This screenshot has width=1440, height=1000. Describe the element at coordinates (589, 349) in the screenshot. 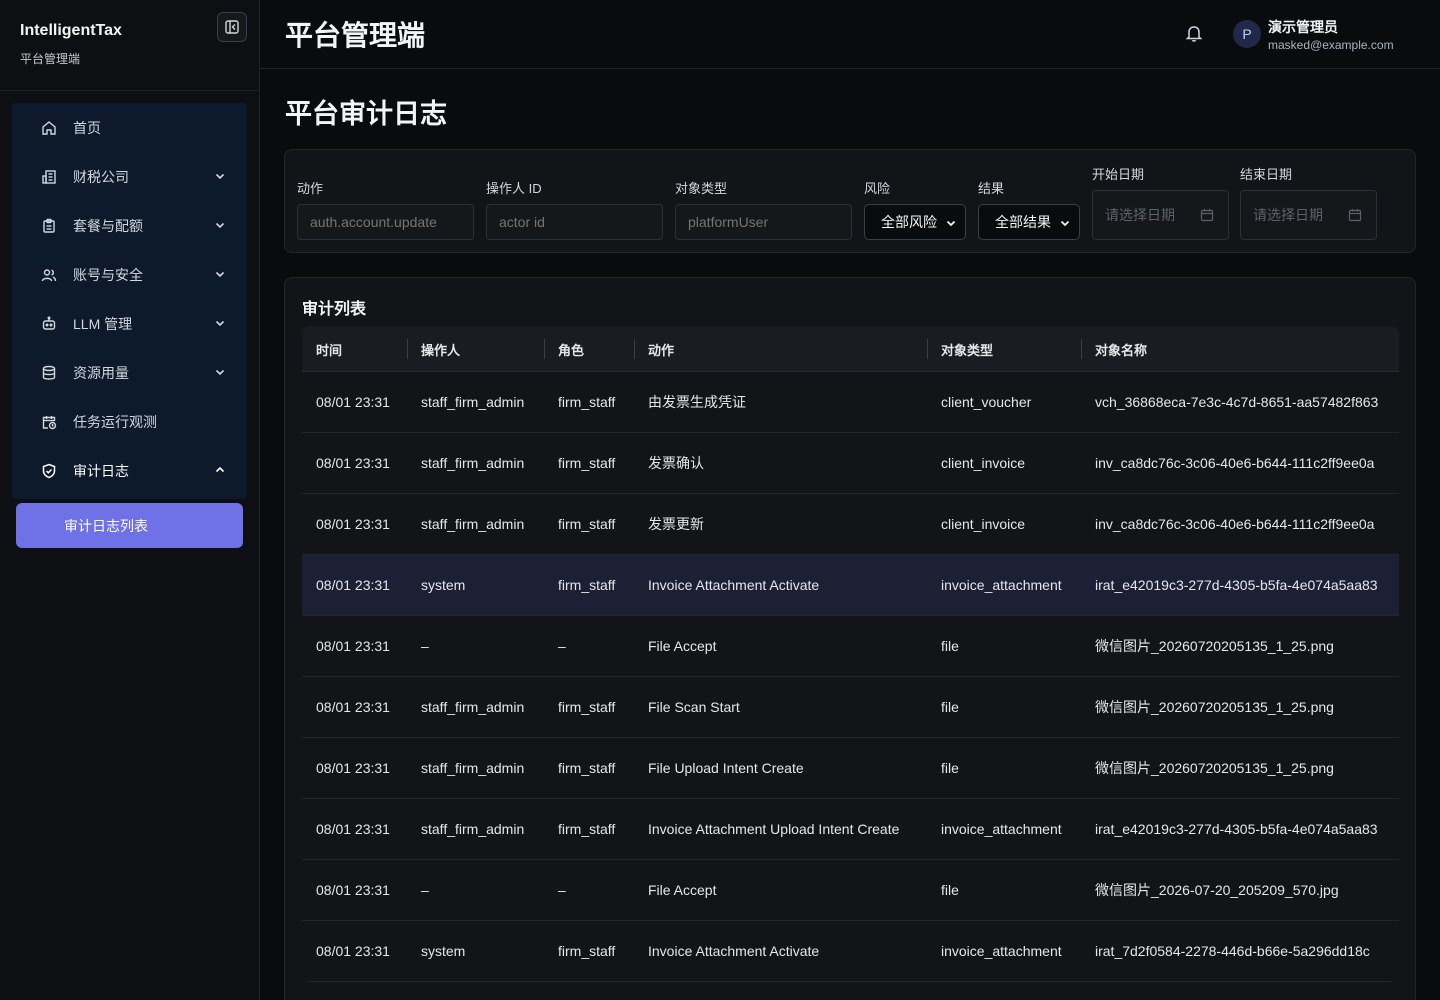

I see `column-header-role: 角色` at that location.